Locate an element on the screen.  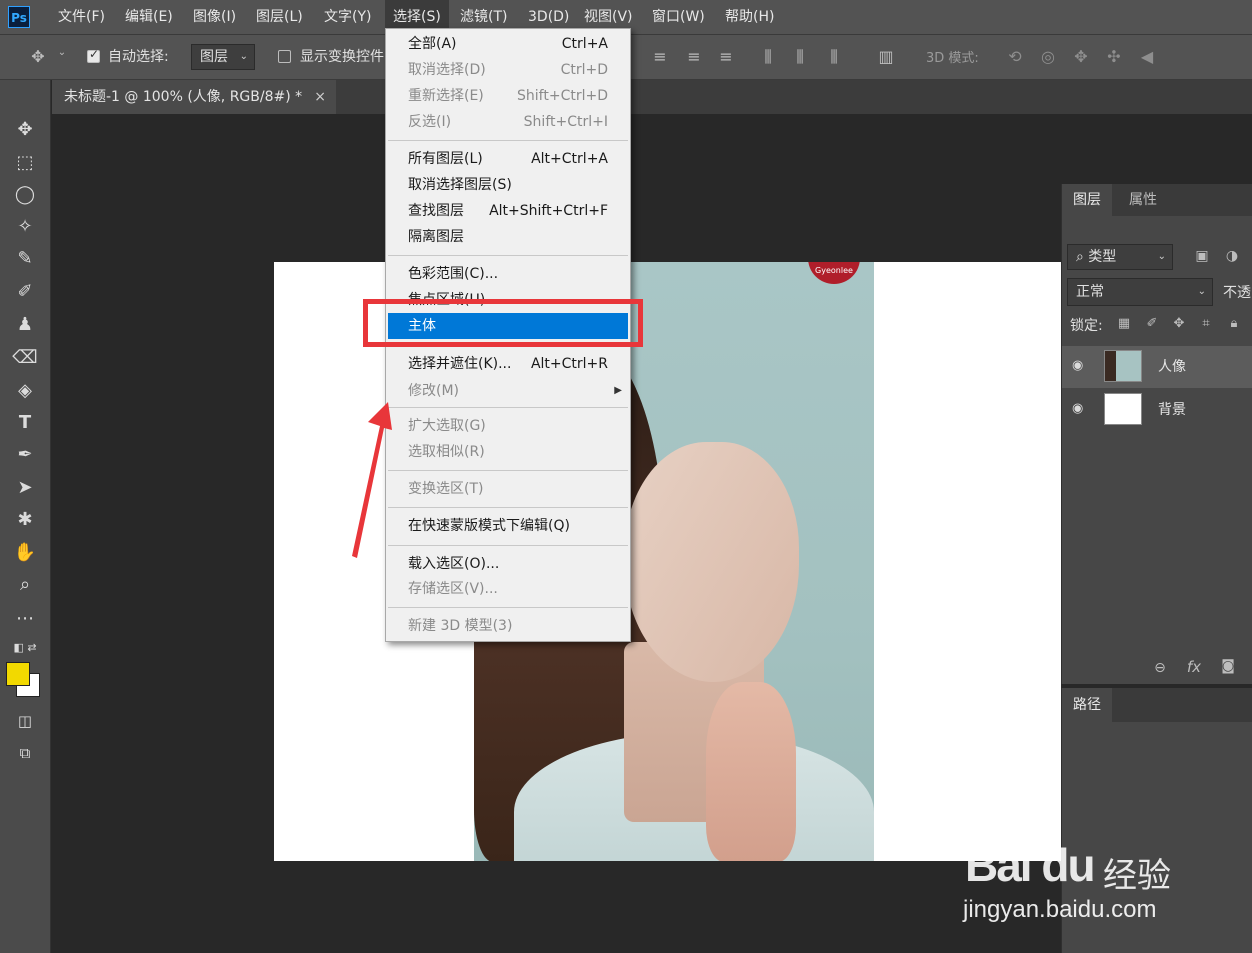
eraser-tool-icon: ⌫ is located at coordinates (25, 358).